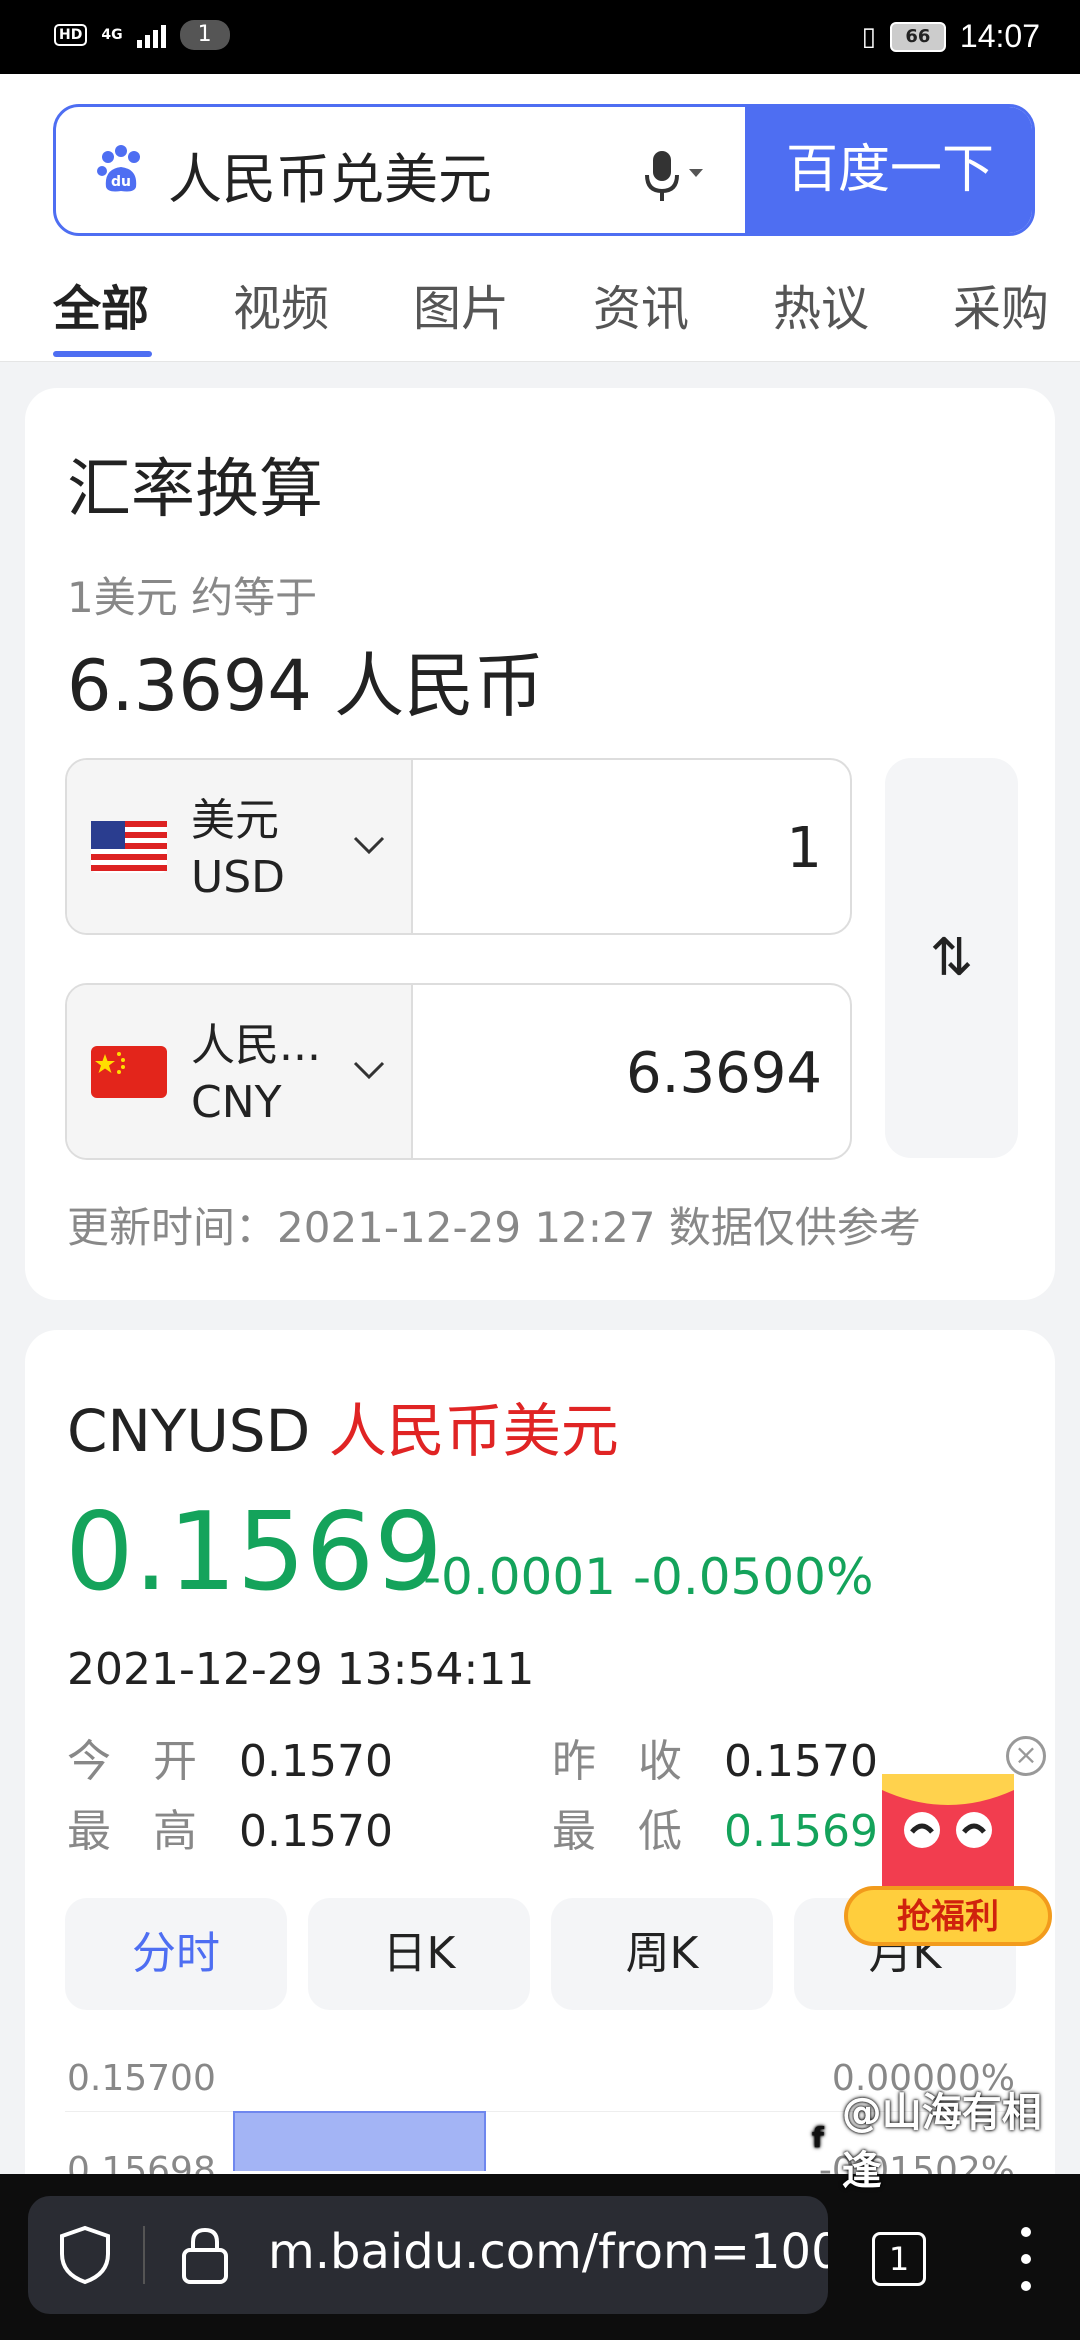 This screenshot has width=1080, height=2340. Describe the element at coordinates (821, 304) in the screenshot. I see `tab-discussion: 热议` at that location.